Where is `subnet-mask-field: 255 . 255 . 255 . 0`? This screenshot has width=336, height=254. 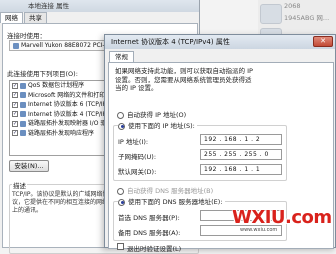
subnet-mask-field: 255 . 255 . 255 . 0 is located at coordinates (241, 154).